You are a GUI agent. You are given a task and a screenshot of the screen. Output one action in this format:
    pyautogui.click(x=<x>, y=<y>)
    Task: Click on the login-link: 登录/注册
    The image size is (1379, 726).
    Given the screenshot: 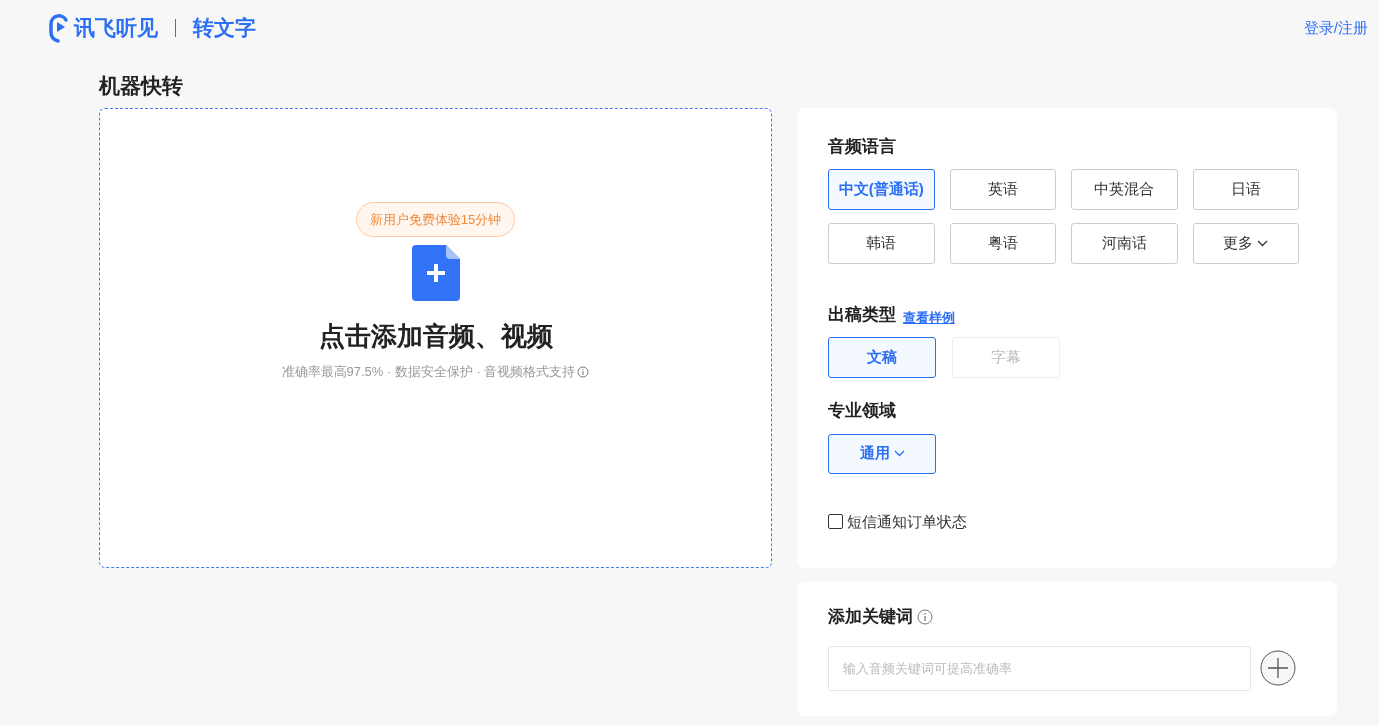 What is the action you would take?
    pyautogui.click(x=1335, y=28)
    